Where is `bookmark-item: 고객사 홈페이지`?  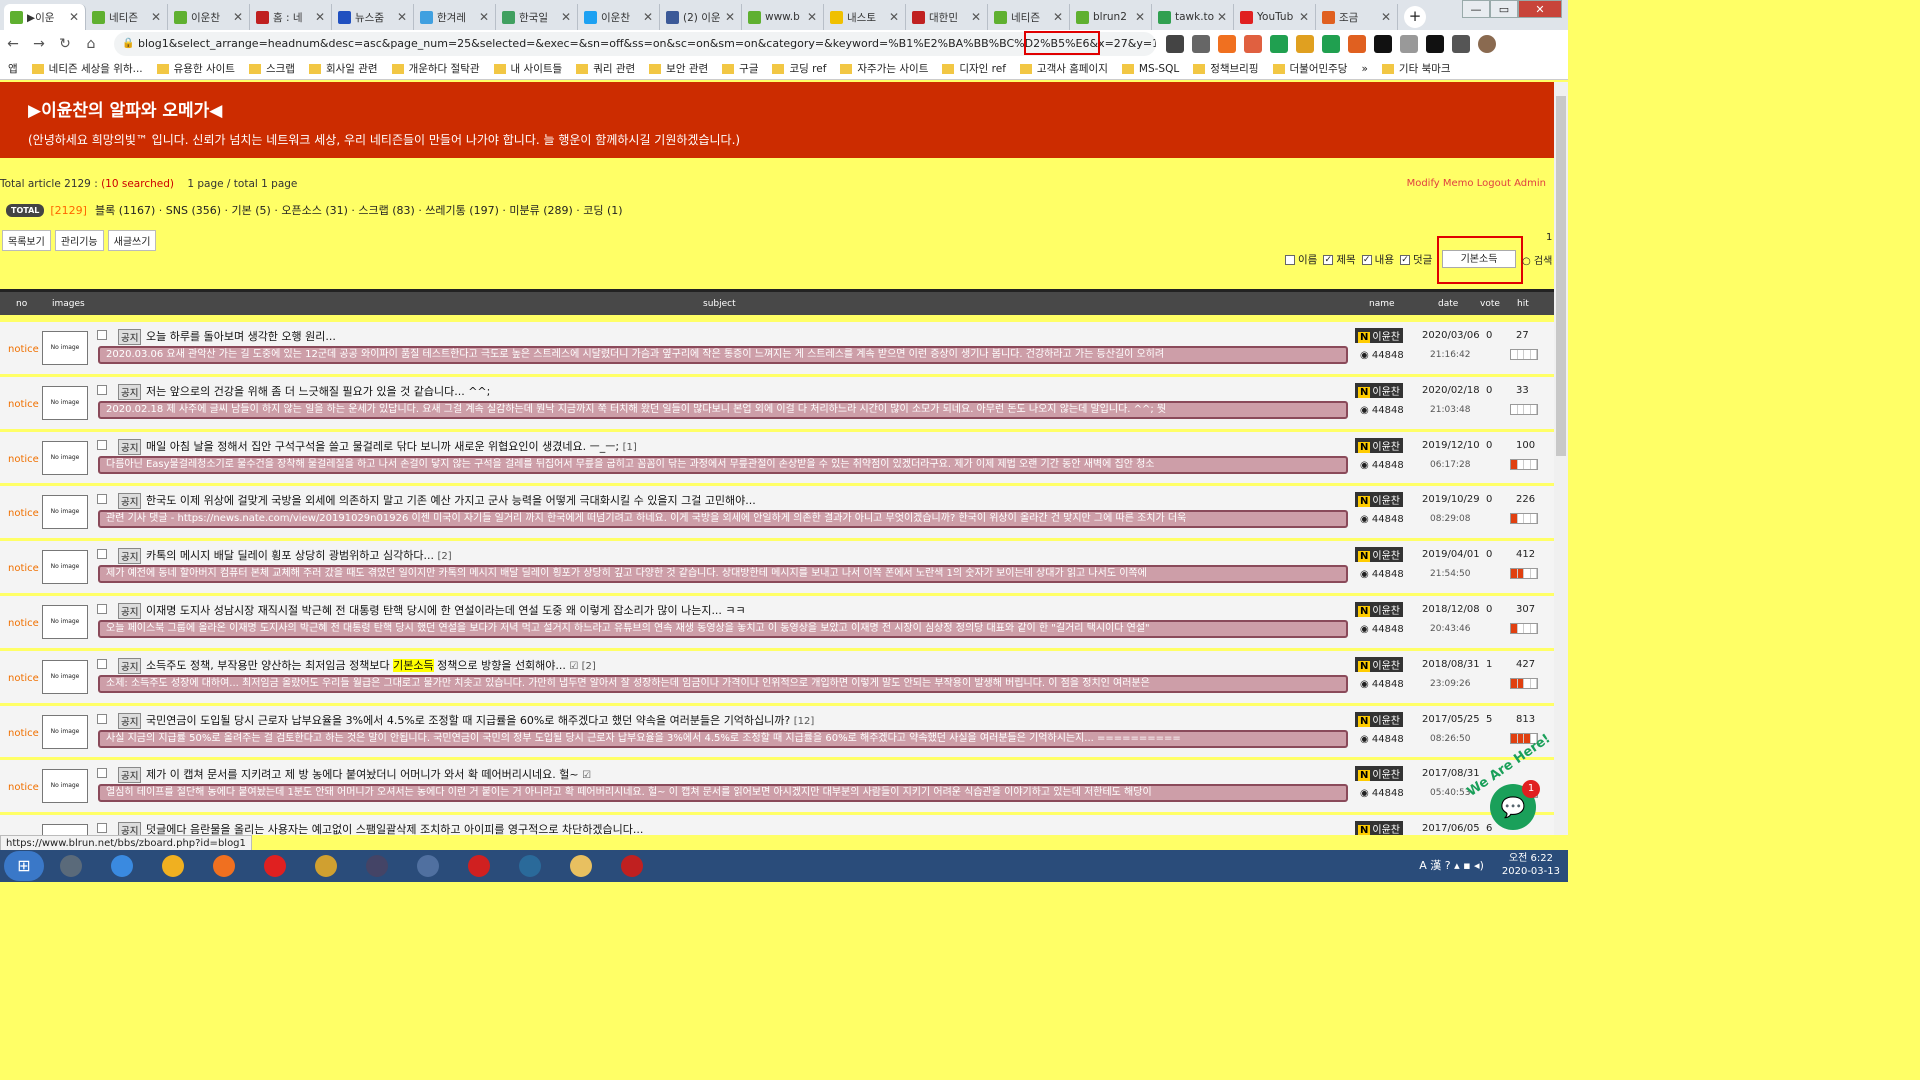 bookmark-item: 고객사 홈페이지 is located at coordinates (1063, 68).